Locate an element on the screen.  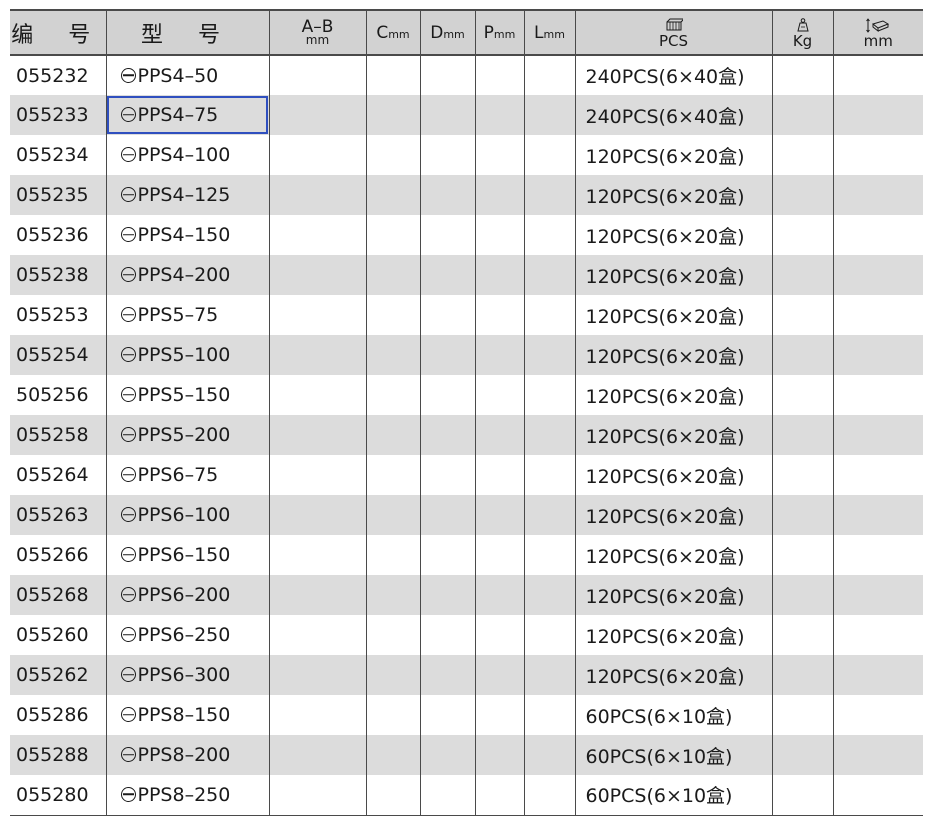
header-d: Dmm is located at coordinates (447, 32).